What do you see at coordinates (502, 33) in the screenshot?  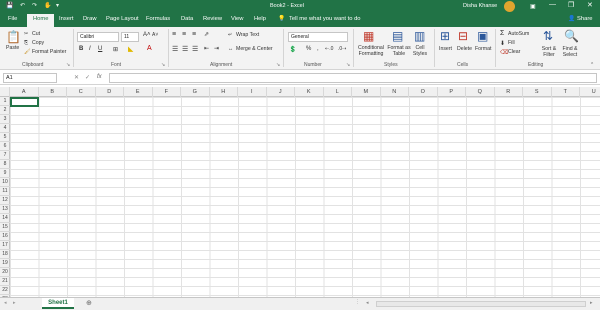 I see `autosum-icon: Σ` at bounding box center [502, 33].